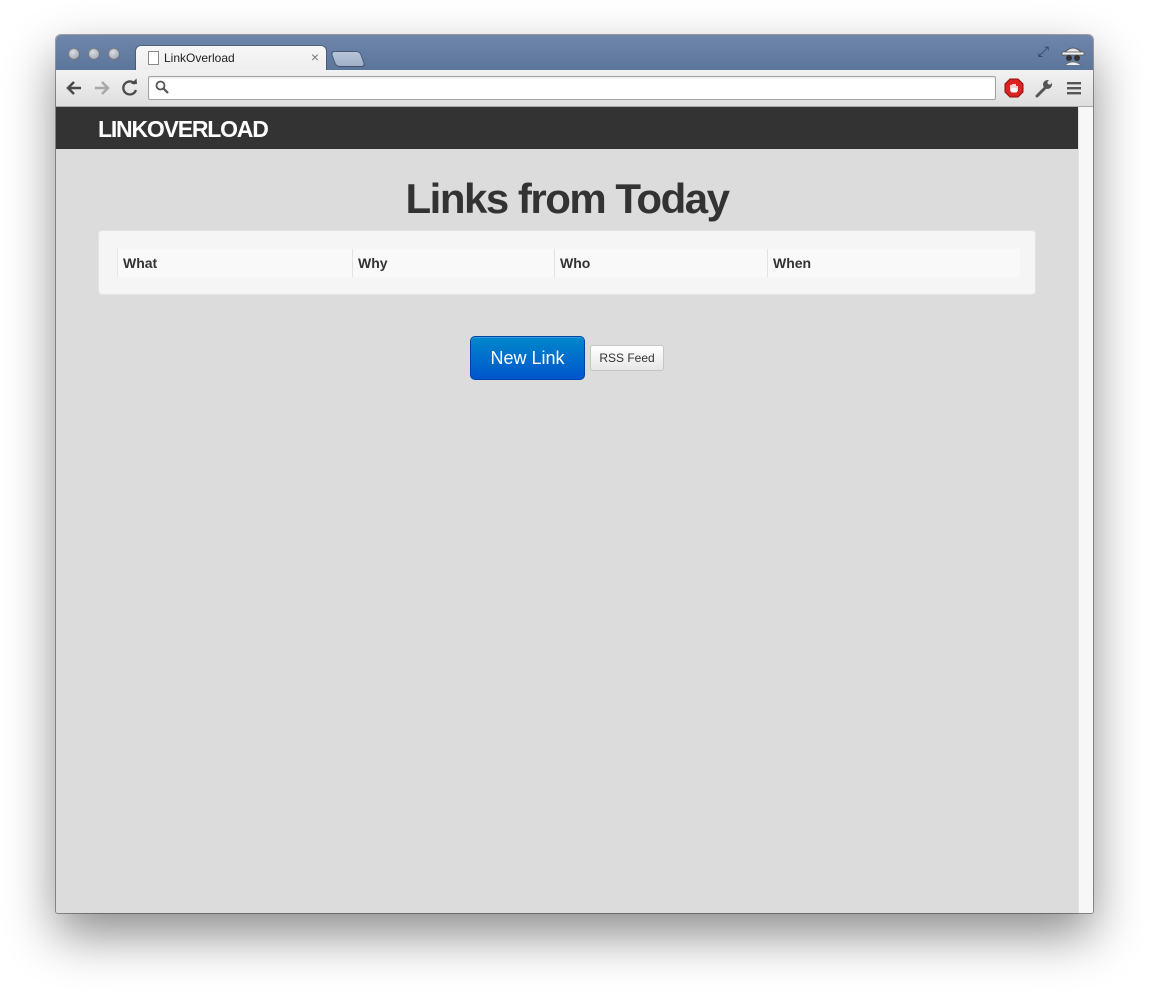 The height and width of the screenshot is (992, 1150). What do you see at coordinates (235, 263) in the screenshot?
I see `column-header-what: What` at bounding box center [235, 263].